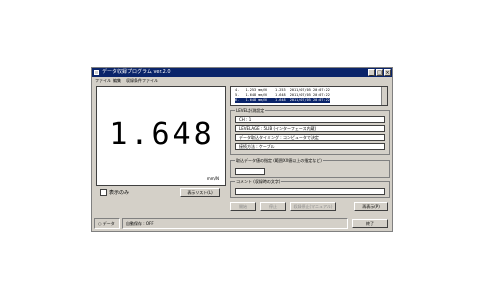 This screenshot has height=300, width=484. What do you see at coordinates (96, 72) in the screenshot?
I see `app-icon` at bounding box center [96, 72].